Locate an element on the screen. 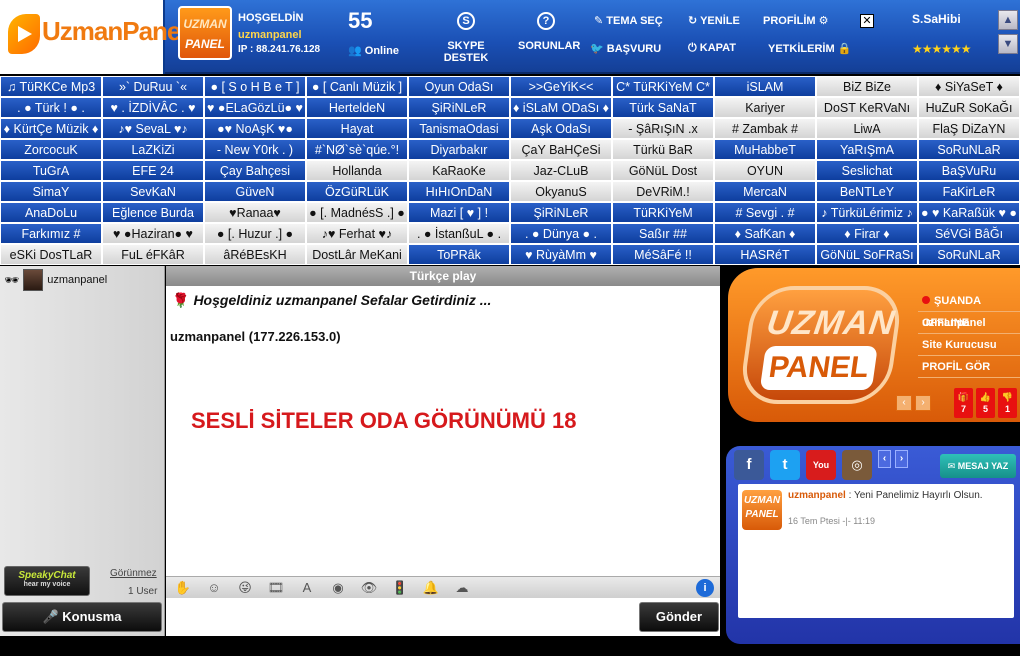 The height and width of the screenshot is (656, 1020). room-button: ♦ SafKan ♦ is located at coordinates (765, 233).